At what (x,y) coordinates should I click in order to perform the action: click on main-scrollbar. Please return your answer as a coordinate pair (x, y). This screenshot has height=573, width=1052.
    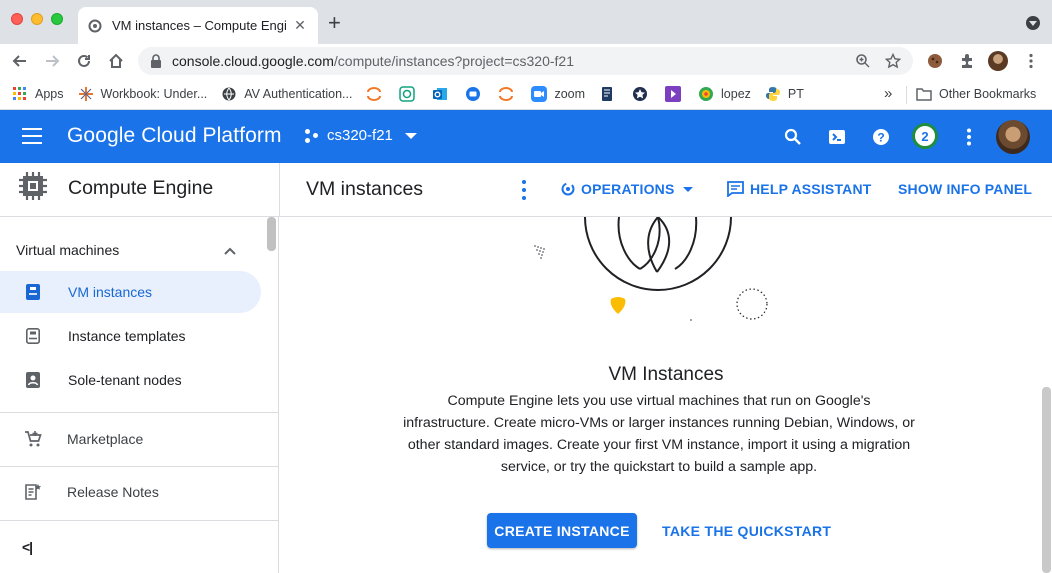
    Looking at the image, I should click on (1046, 480).